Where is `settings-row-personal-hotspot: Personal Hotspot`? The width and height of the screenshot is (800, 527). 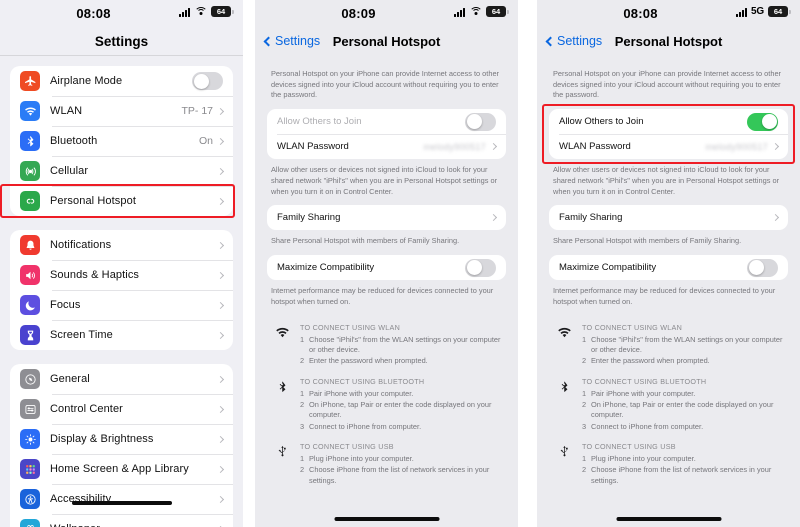
settings-row-personal-hotspot: Personal Hotspot is located at coordinates (117, 201).